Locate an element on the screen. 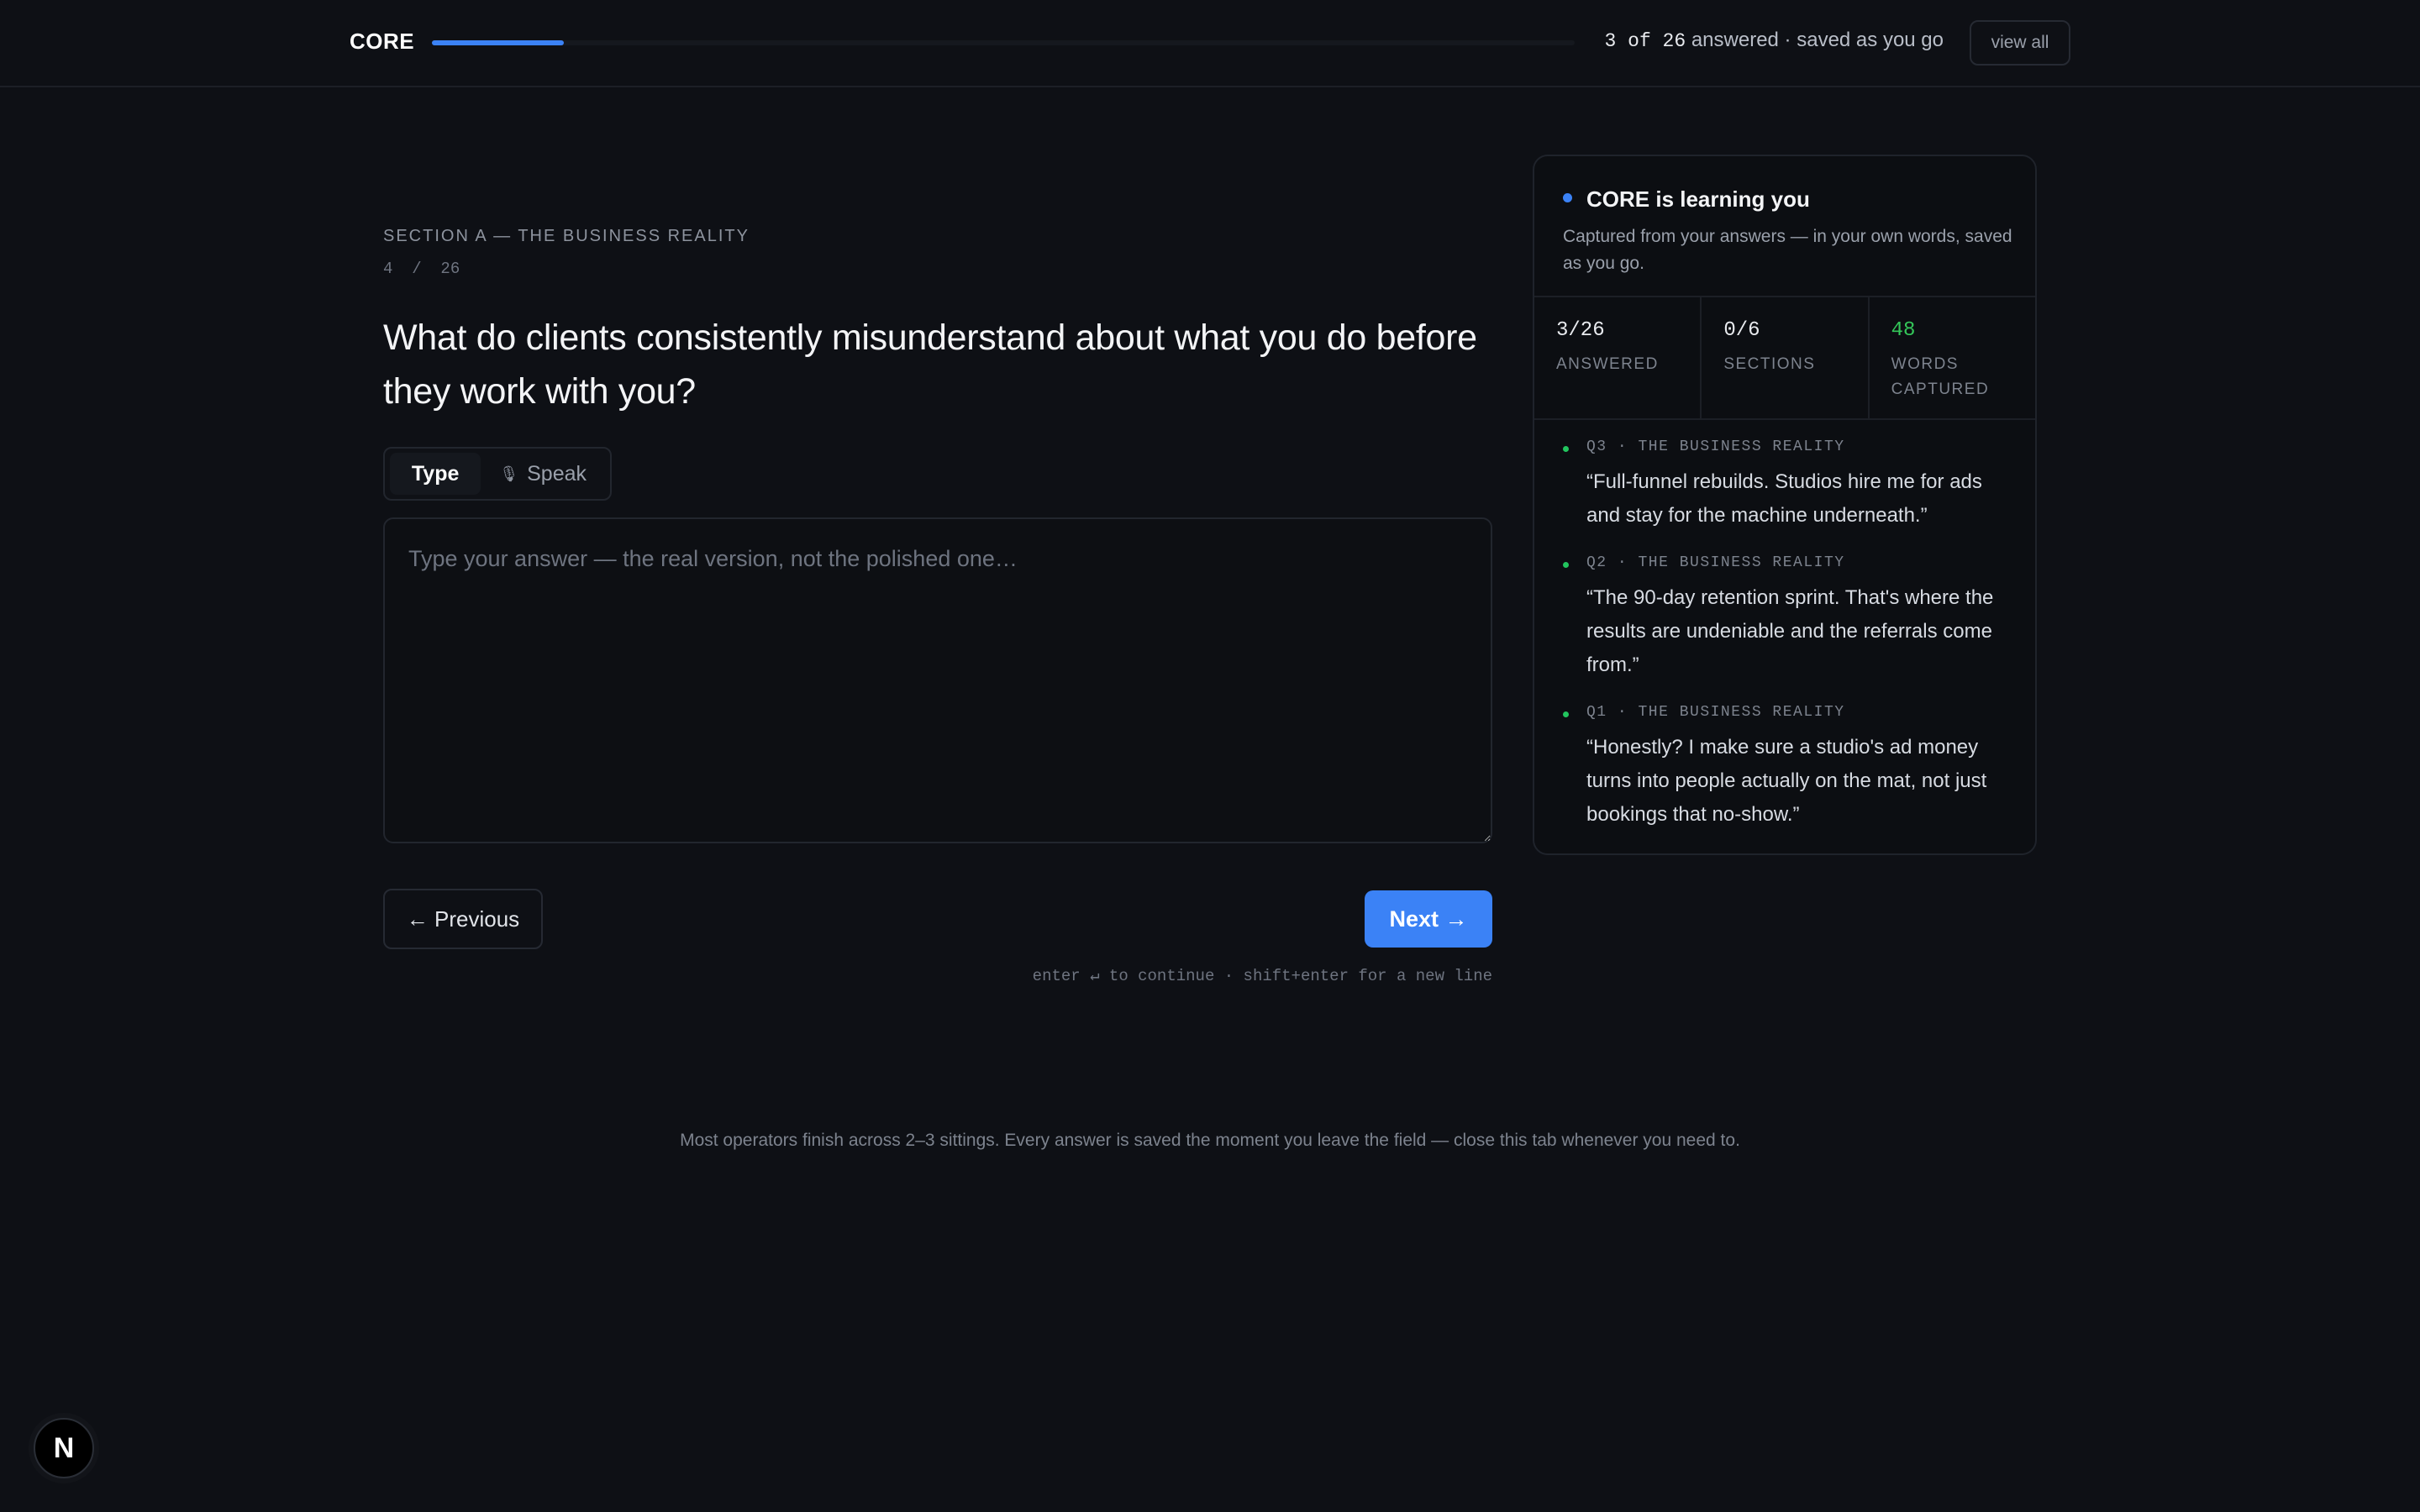  learning-panel-title: CORE is learning you is located at coordinates (1698, 199).